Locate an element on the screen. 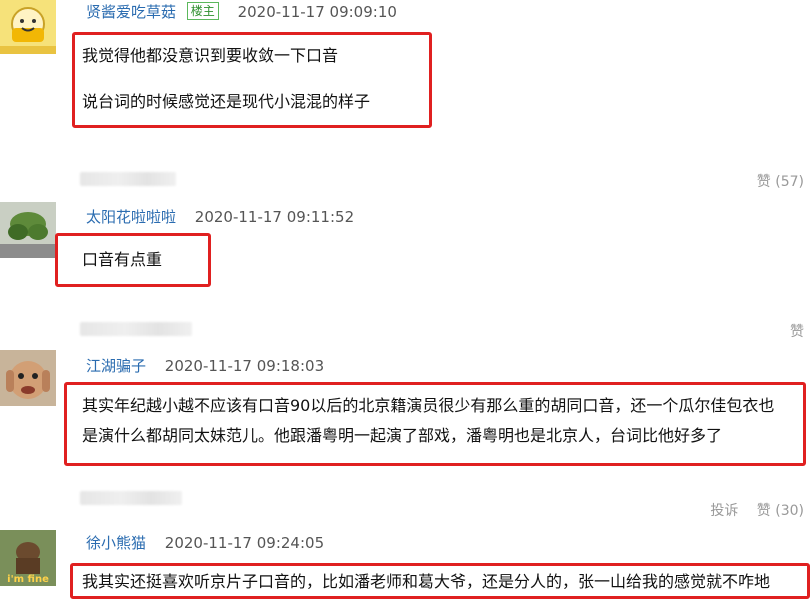  comment-line: 说台词的时候感觉还是现代小混混的样子 is located at coordinates (226, 101).